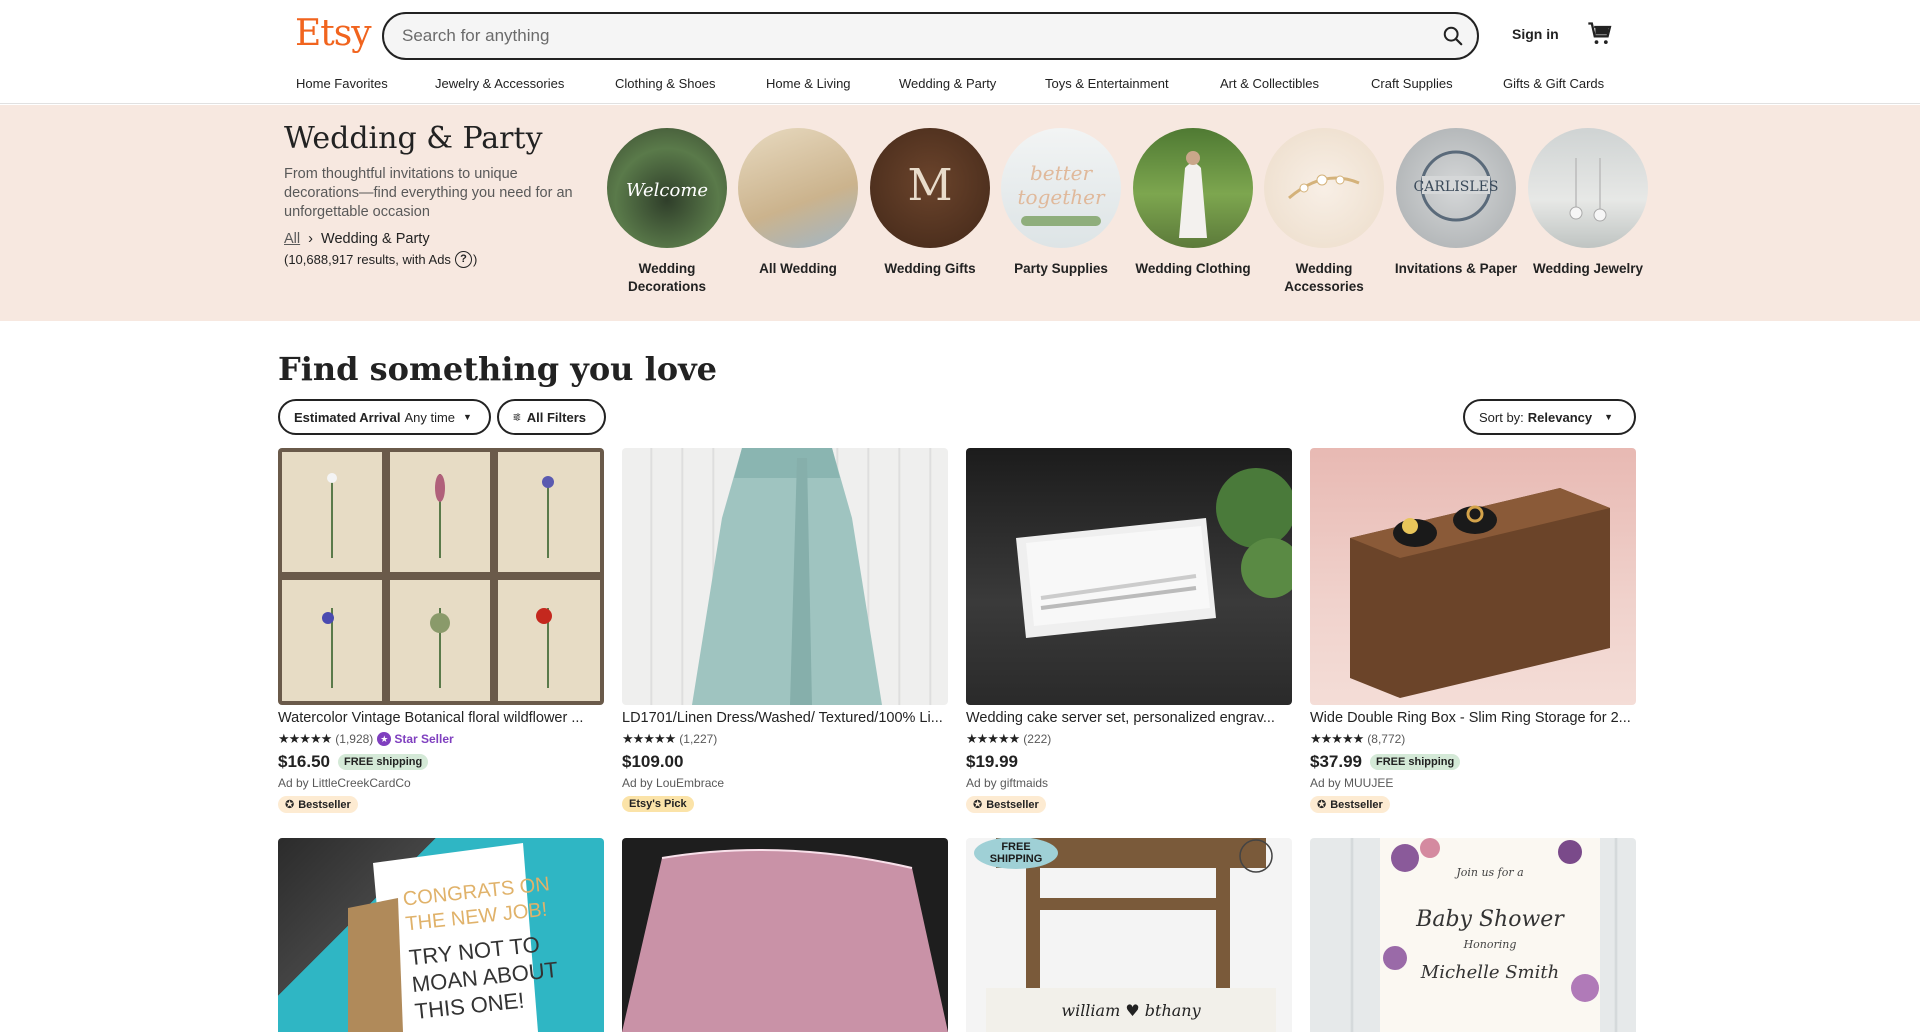 The height and width of the screenshot is (1032, 1920). I want to click on all-filters-button: All Filters, so click(551, 417).